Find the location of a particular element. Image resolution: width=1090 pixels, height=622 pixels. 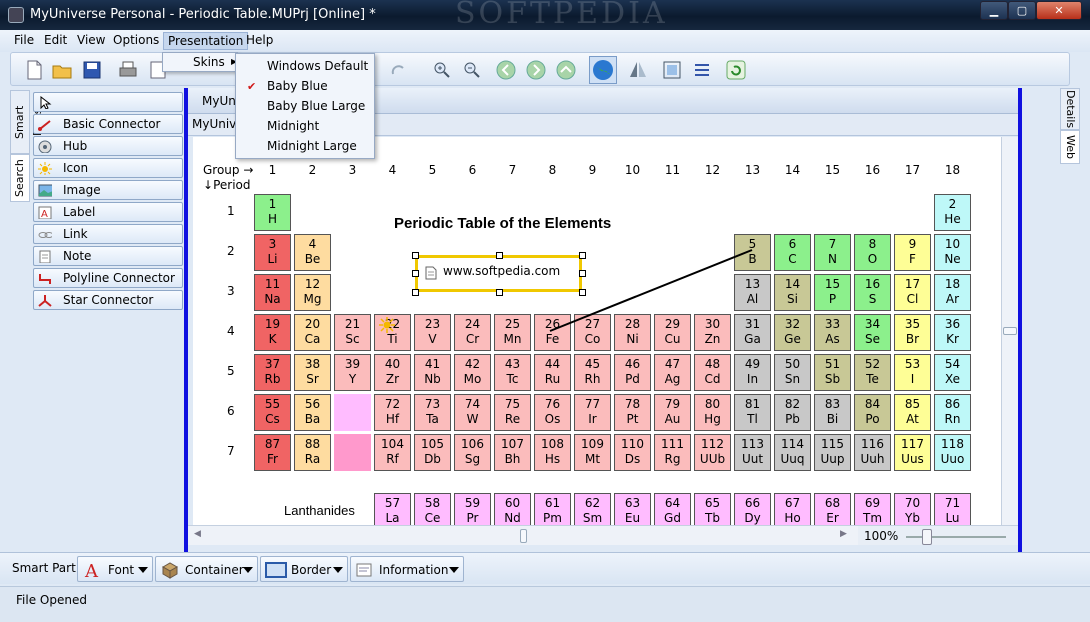

flip-icon is located at coordinates (638, 70).